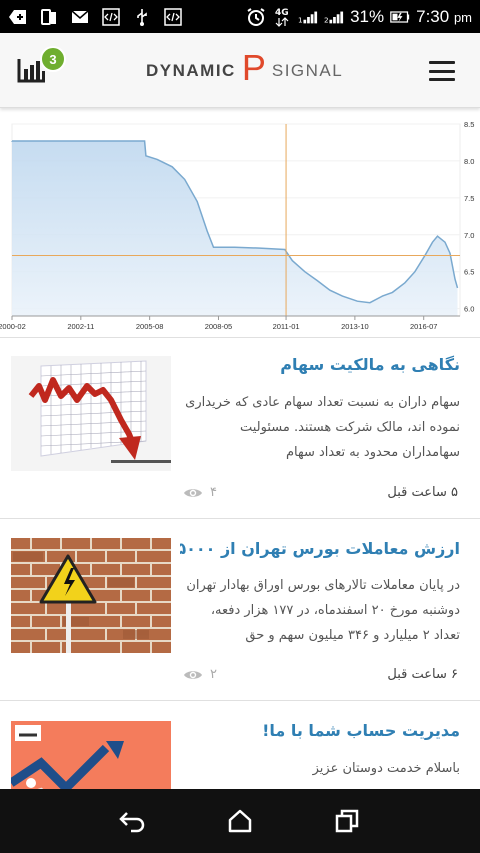 This screenshot has width=480, height=853. Describe the element at coordinates (424, 326) in the screenshot. I see `chart-x-tick-label: 2016-07` at that location.